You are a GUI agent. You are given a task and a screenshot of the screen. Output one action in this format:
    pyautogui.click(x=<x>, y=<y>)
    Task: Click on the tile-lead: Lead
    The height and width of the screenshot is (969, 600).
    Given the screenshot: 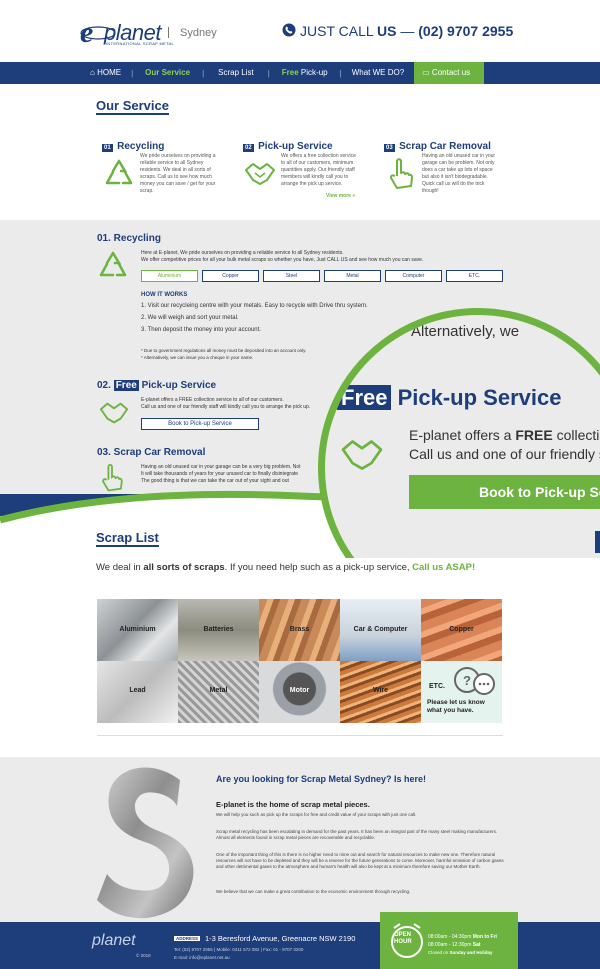 What is the action you would take?
    pyautogui.click(x=137, y=692)
    